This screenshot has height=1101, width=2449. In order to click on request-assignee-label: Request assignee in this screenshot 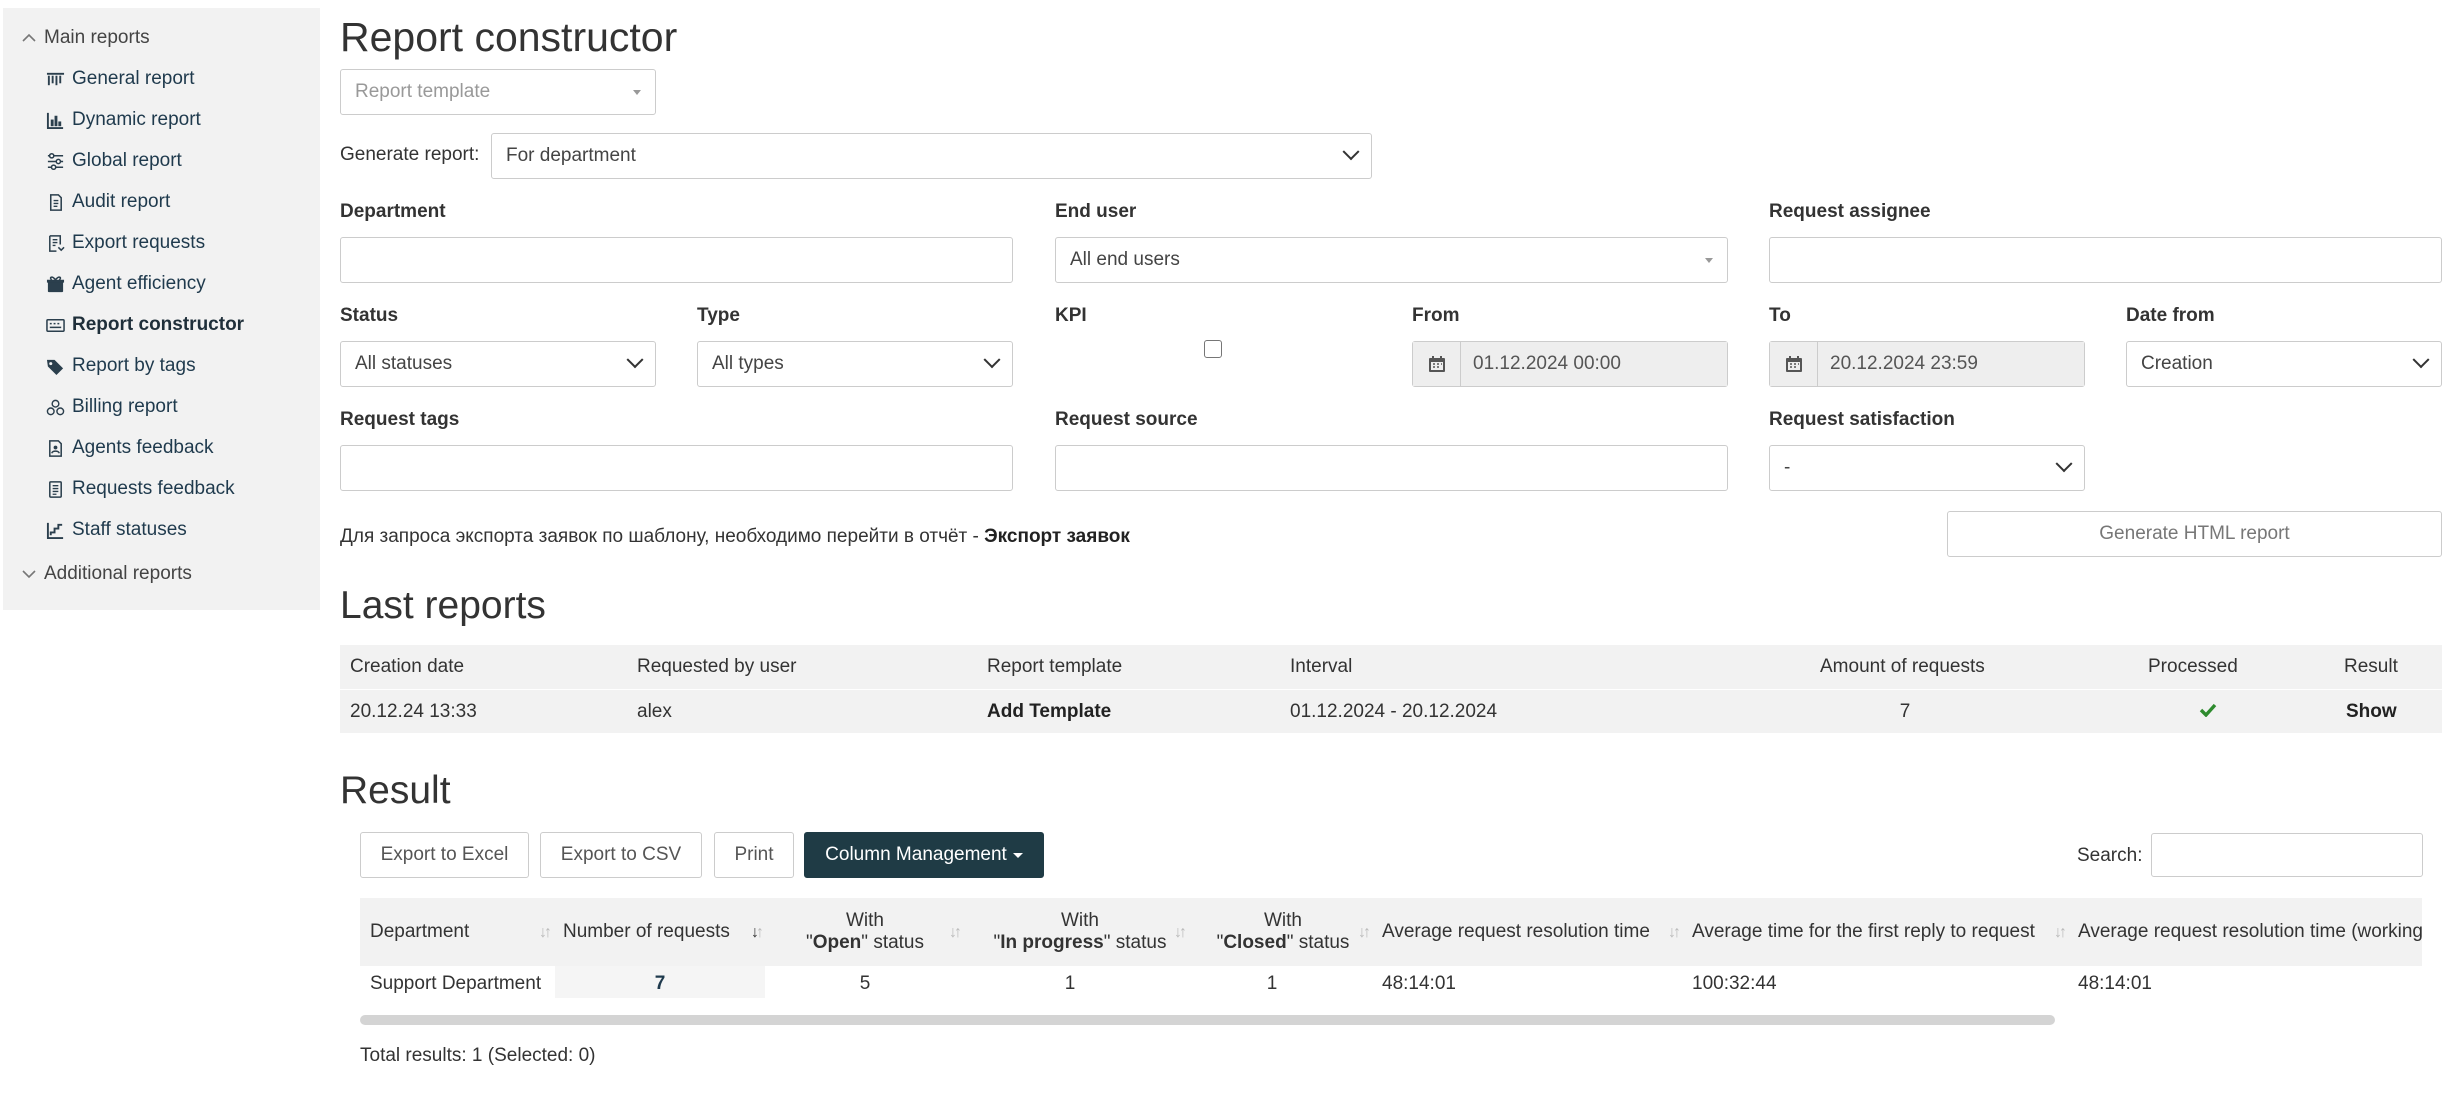, I will do `click(1850, 211)`.